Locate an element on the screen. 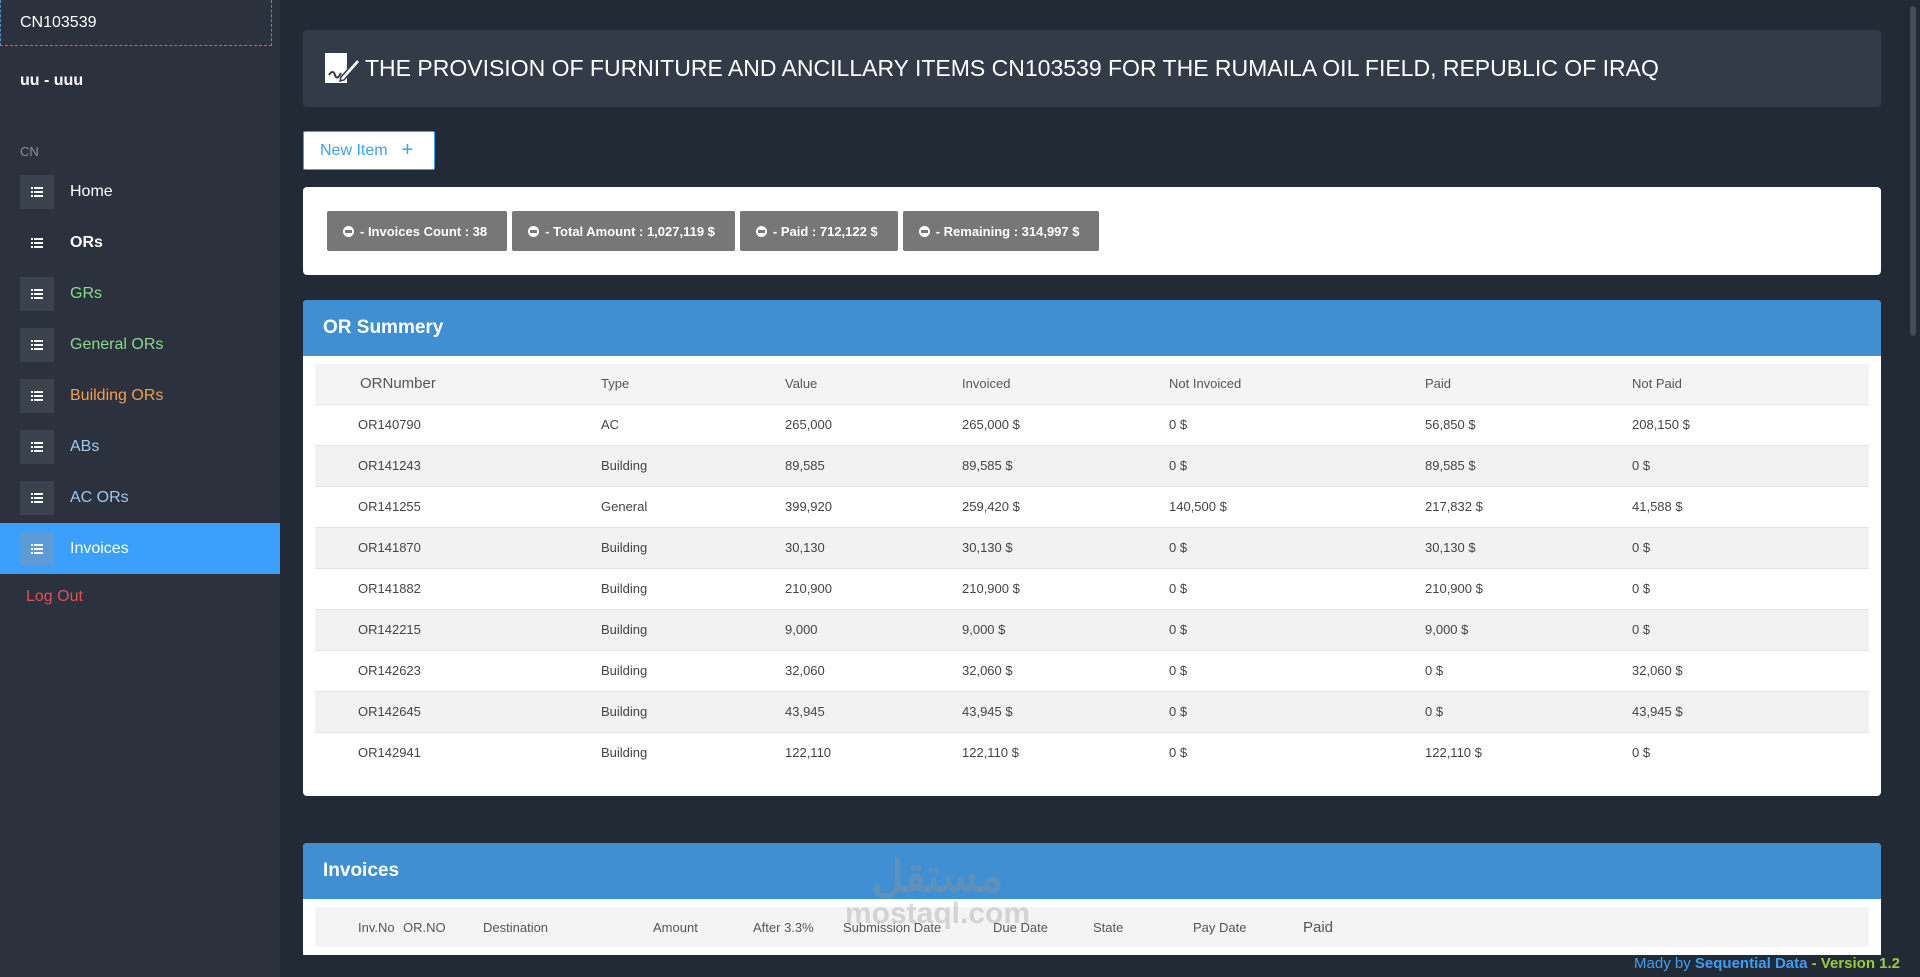  sidebar-item-general-ors: General ORs is located at coordinates (140, 344).